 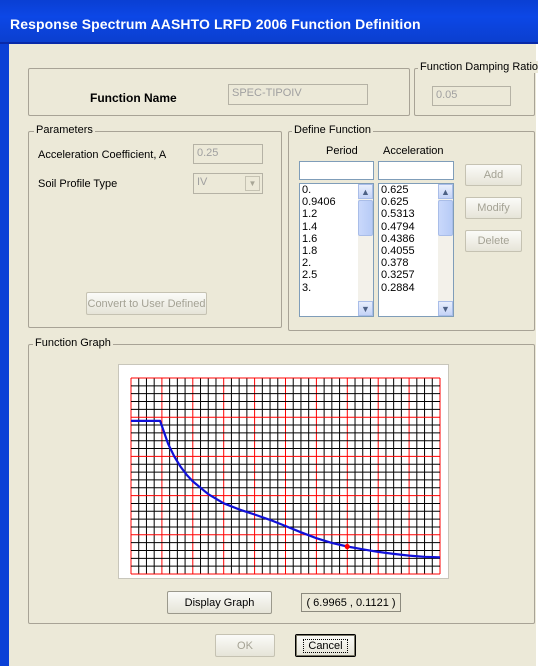 What do you see at coordinates (298, 94) in the screenshot?
I see `function-name-field: SPEC-TIPOIV` at bounding box center [298, 94].